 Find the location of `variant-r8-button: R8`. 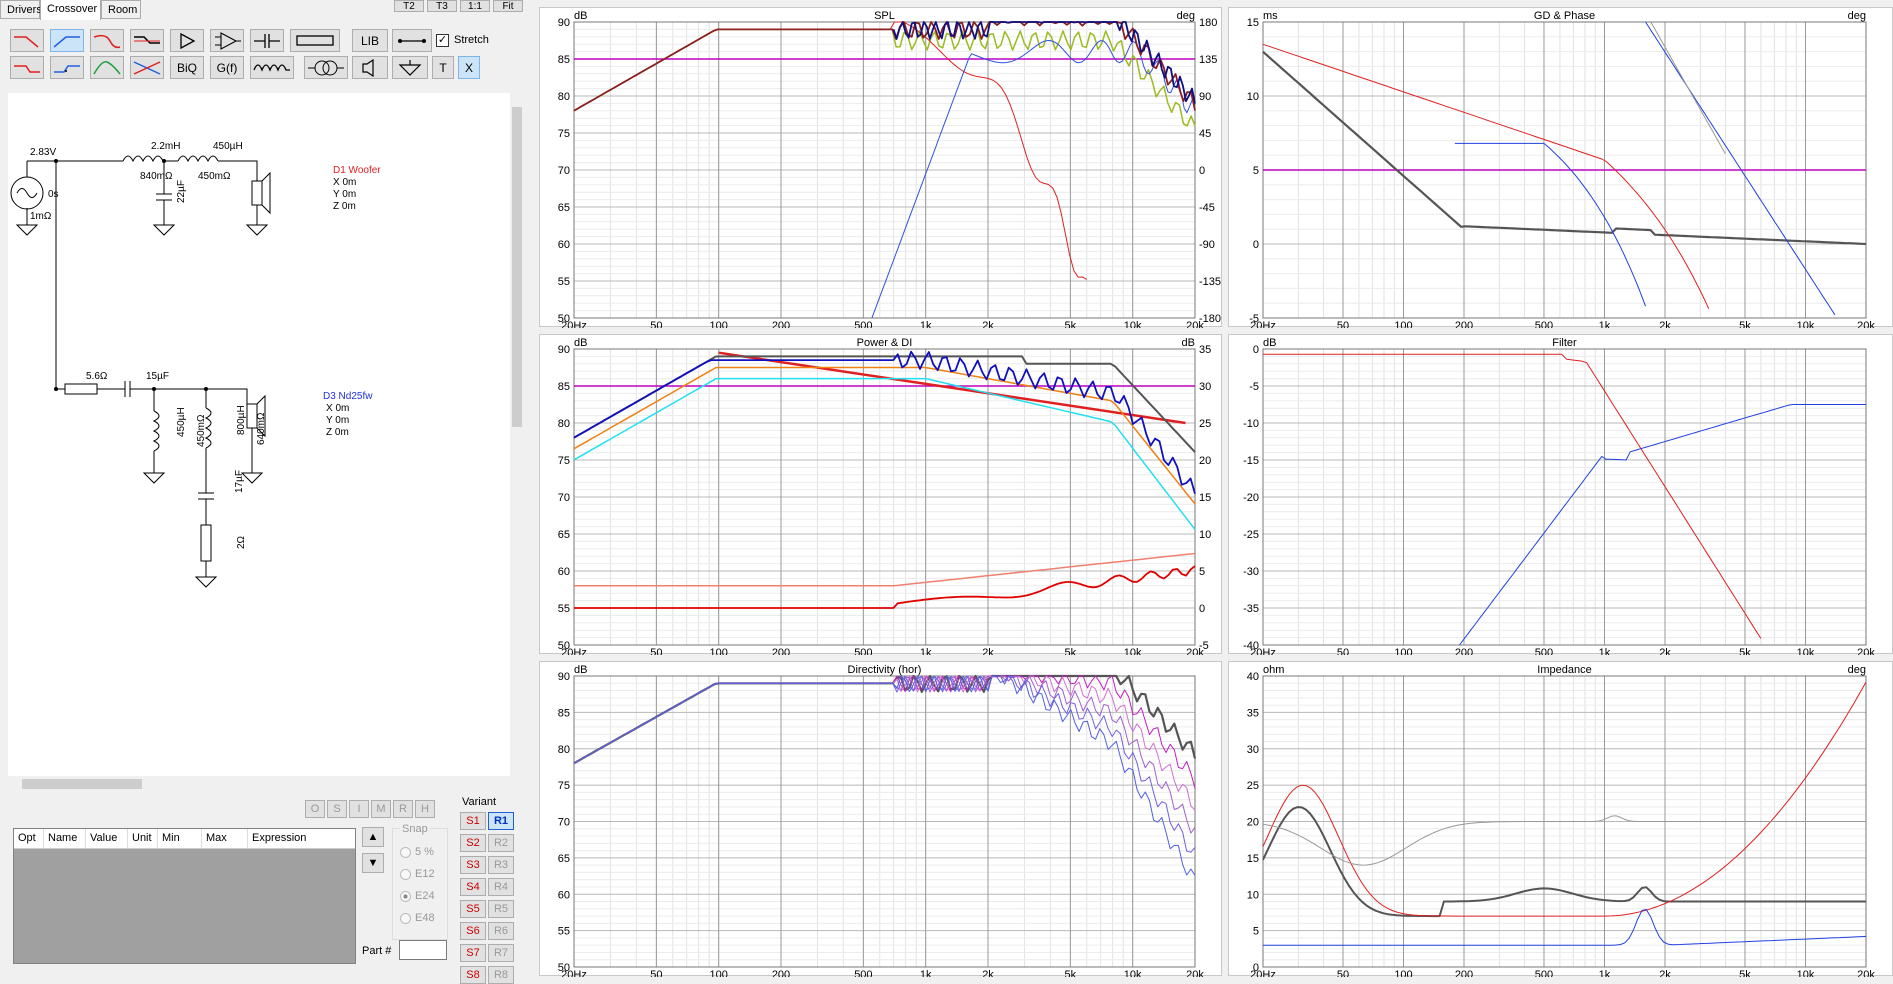

variant-r8-button: R8 is located at coordinates (501, 975).